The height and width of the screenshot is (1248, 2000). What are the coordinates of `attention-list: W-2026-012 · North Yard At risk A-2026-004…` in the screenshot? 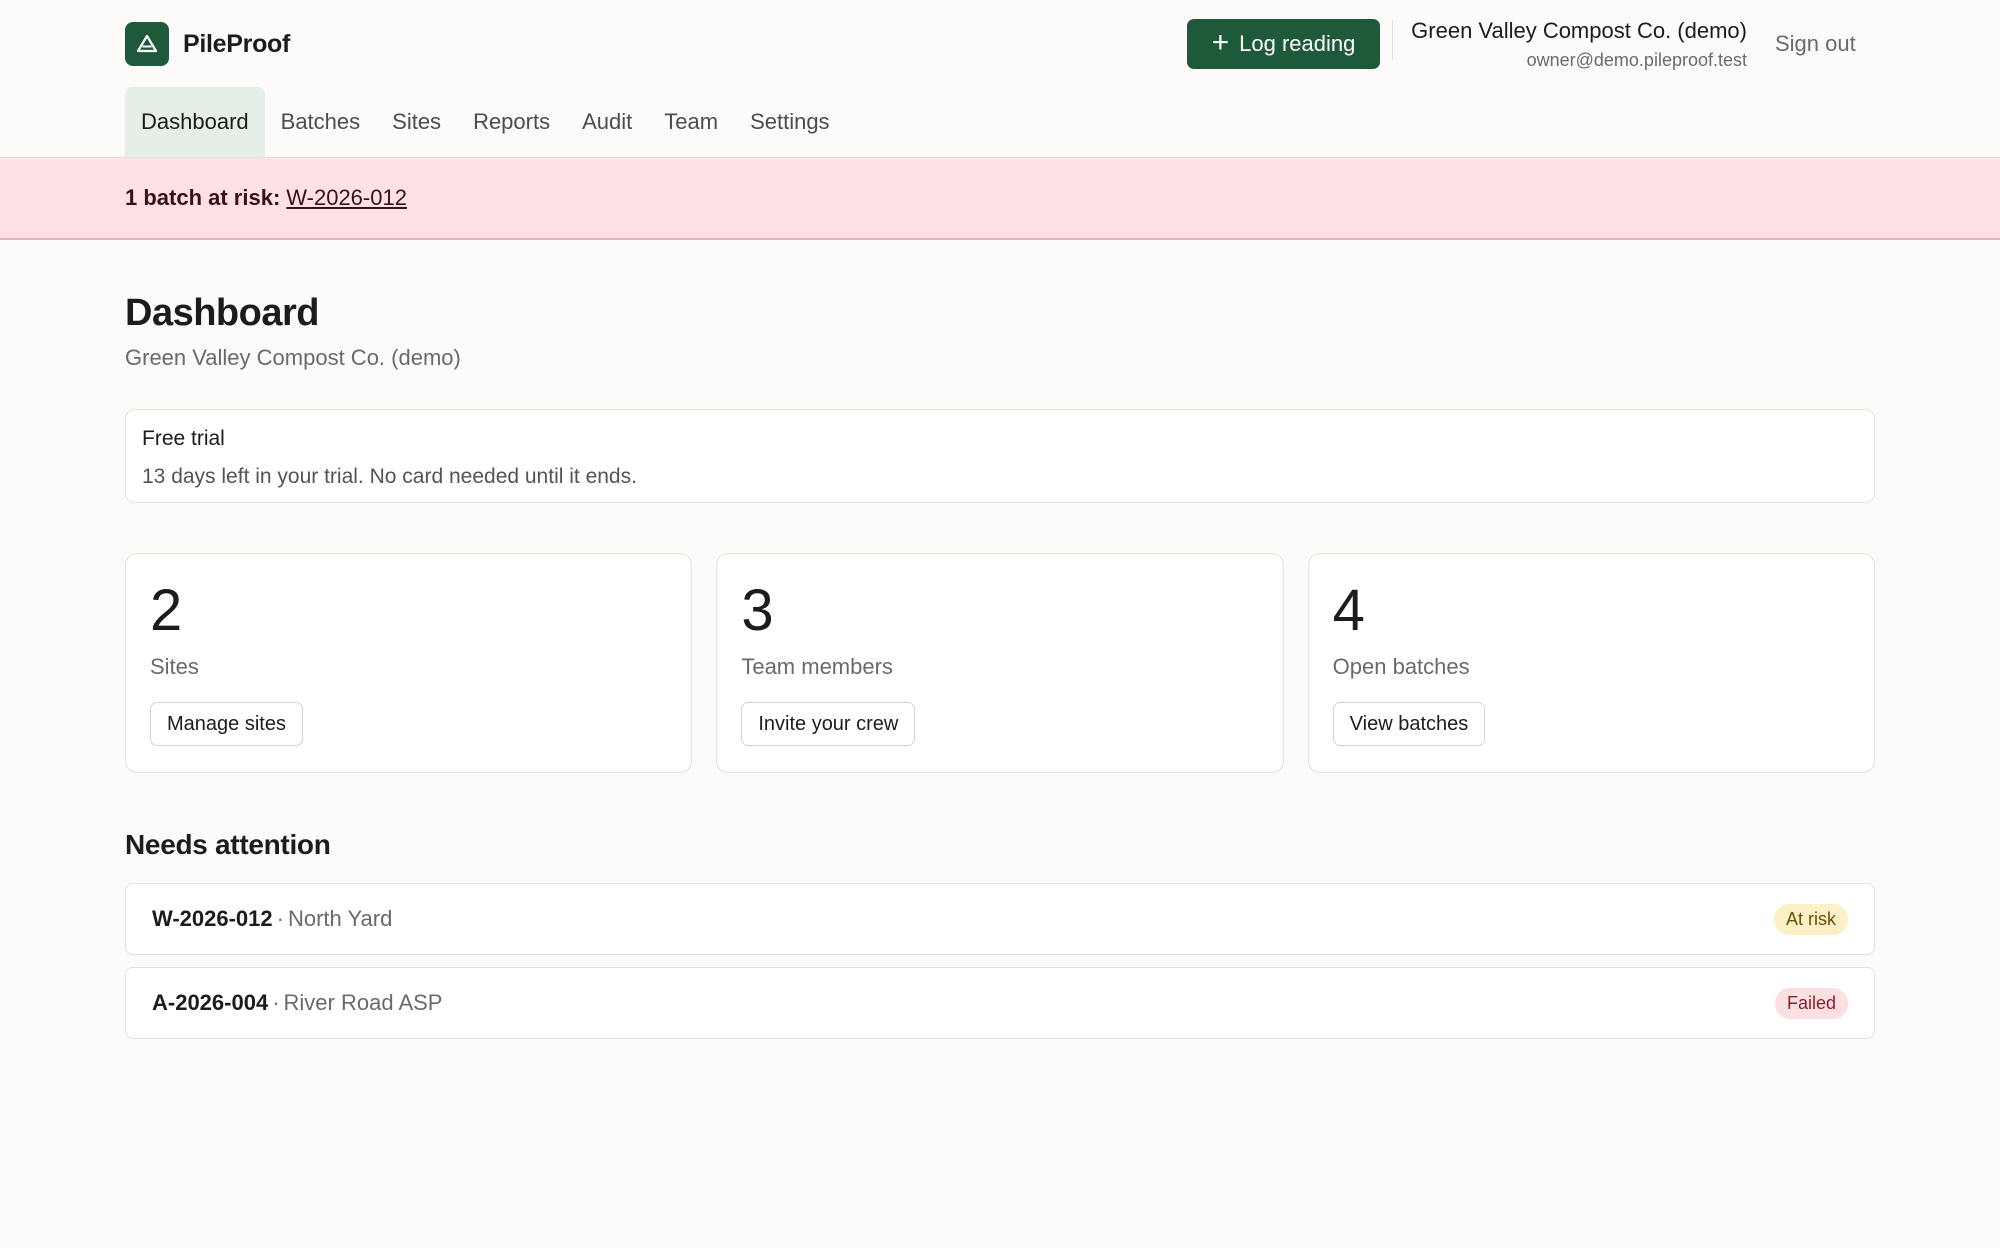 It's located at (1000, 961).